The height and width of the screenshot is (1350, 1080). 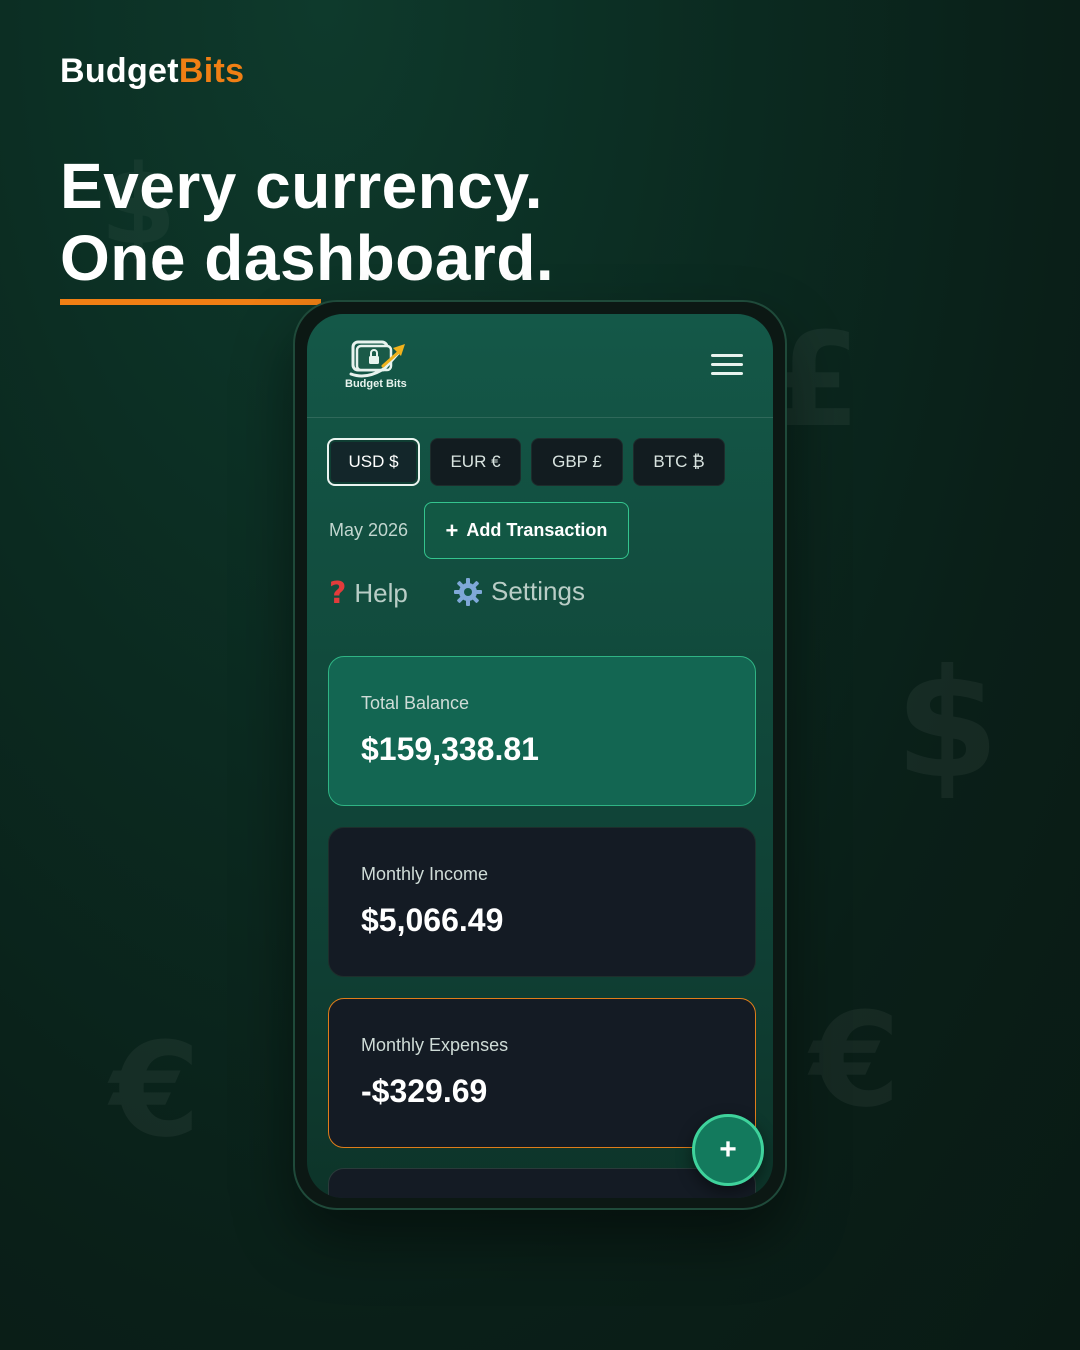 I want to click on monthly-expenses-value: -$329.69, so click(x=424, y=1091).